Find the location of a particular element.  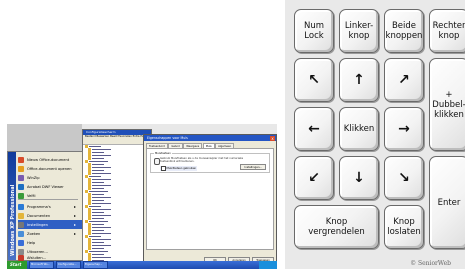

start-menu-item: Instellingen ▸ is located at coordinates (50, 224).